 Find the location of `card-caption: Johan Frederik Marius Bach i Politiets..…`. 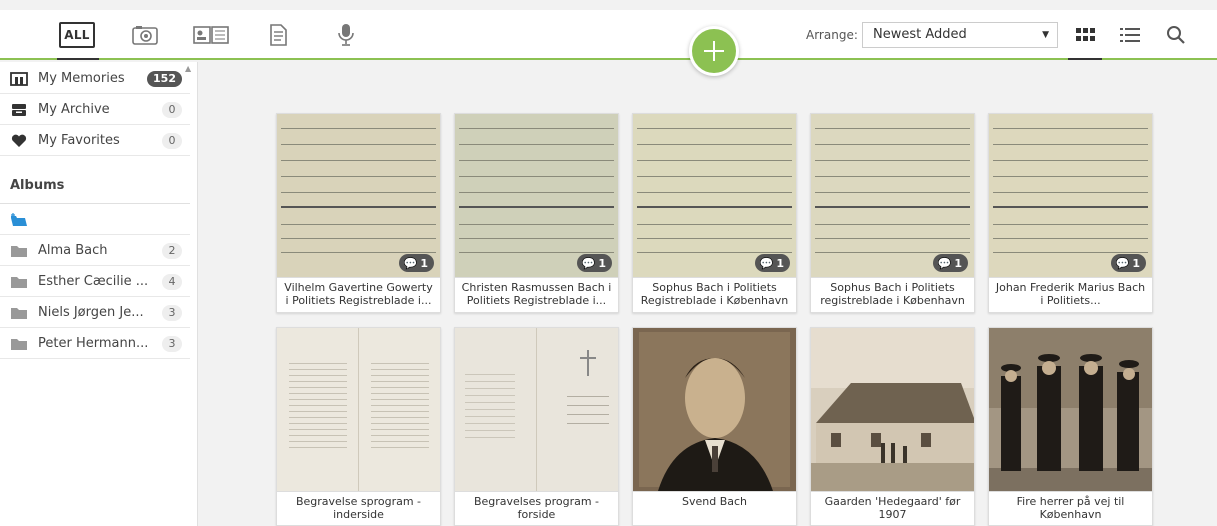

card-caption: Johan Frederik Marius Bach i Politiets..… is located at coordinates (1070, 293).